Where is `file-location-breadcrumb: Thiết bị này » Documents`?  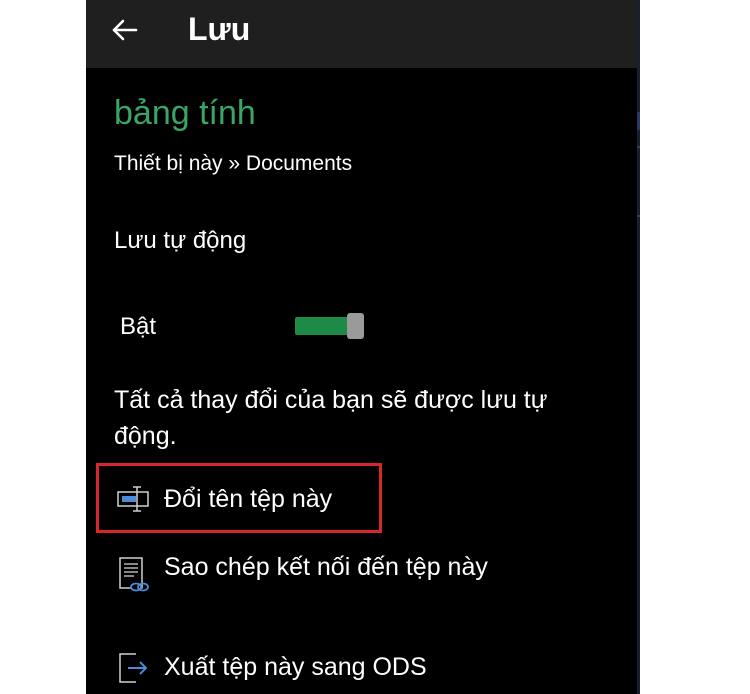 file-location-breadcrumb: Thiết bị này » Documents is located at coordinates (233, 163).